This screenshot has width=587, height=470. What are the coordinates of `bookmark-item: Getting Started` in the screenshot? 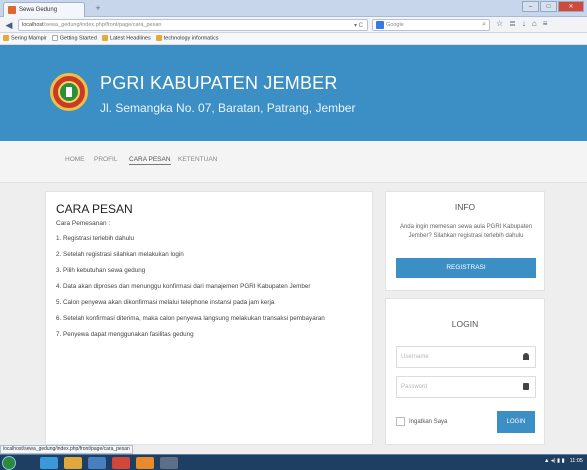 It's located at (74, 38).